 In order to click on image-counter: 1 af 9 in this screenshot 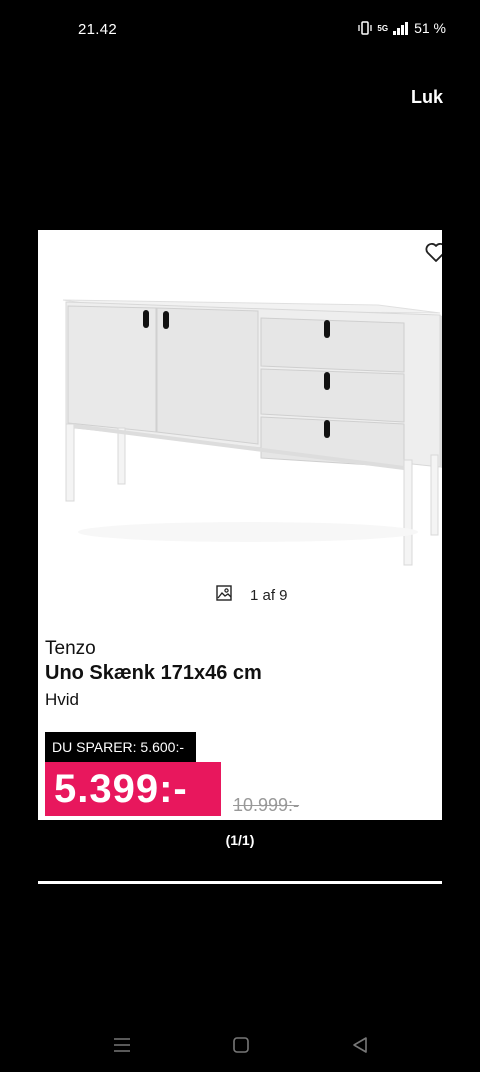, I will do `click(252, 595)`.